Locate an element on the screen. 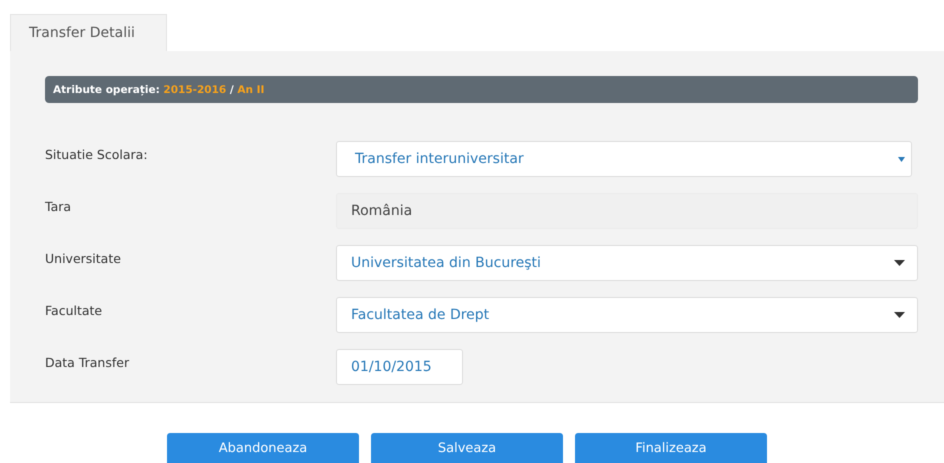 This screenshot has height=463, width=944. select-value: Facultatea de Drept is located at coordinates (420, 315).